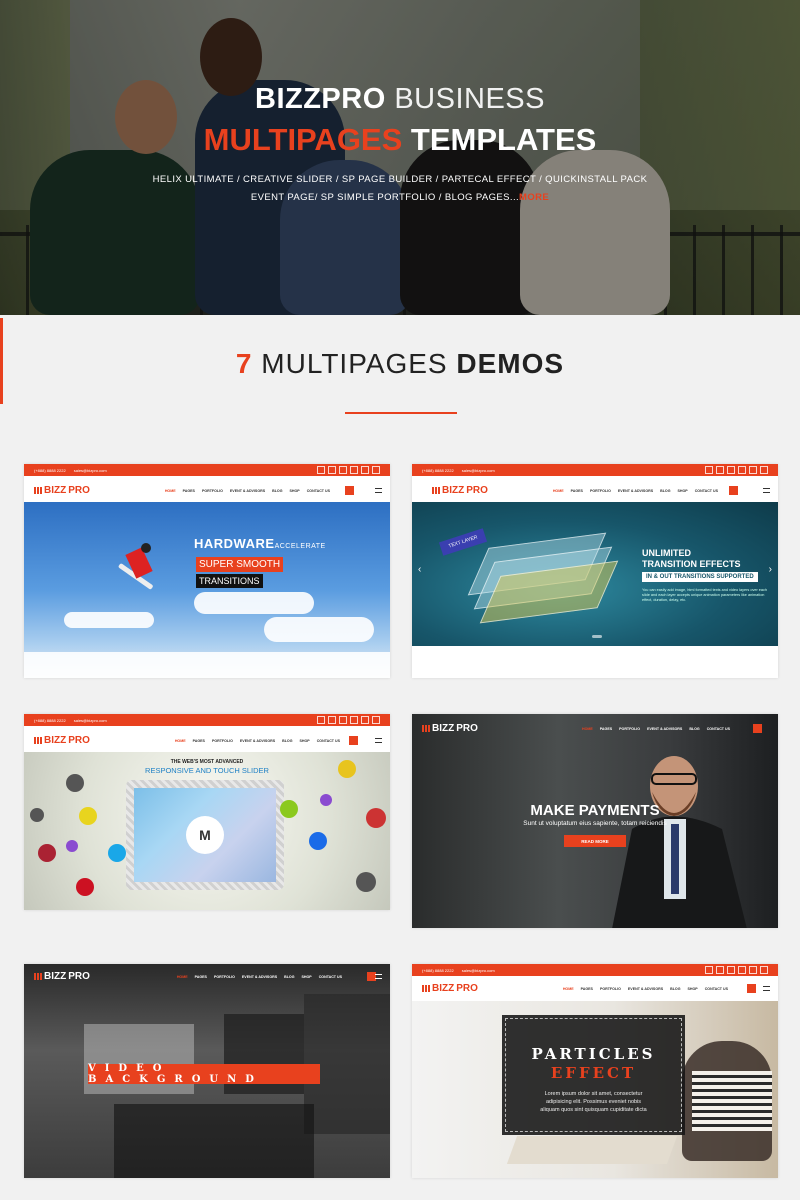 This screenshot has height=1200, width=800. Describe the element at coordinates (595, 810) in the screenshot. I see `slide-title: MAKE PAYMENTS` at that location.